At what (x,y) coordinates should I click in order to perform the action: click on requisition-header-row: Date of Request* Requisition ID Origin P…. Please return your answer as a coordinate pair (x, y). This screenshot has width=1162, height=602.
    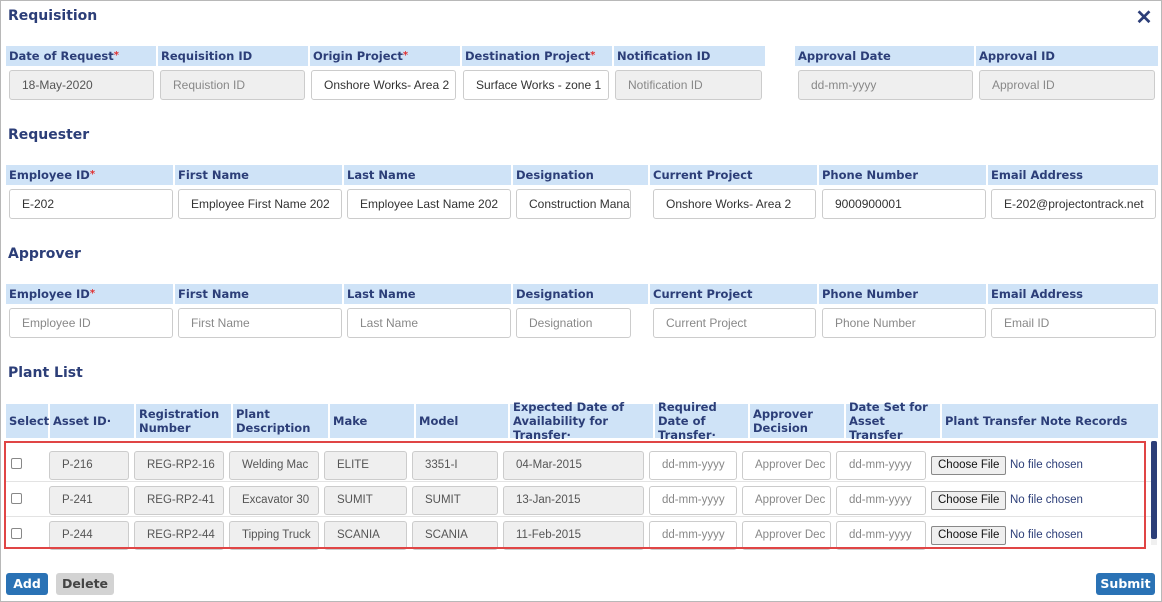
    Looking at the image, I should click on (385, 56).